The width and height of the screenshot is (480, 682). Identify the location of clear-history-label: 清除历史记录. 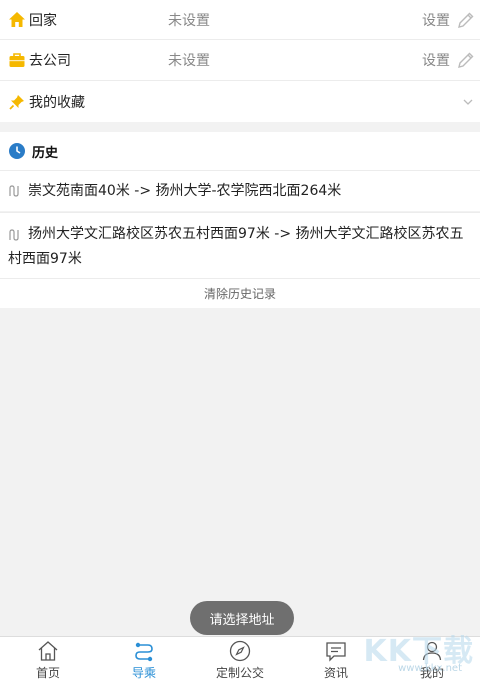
(239, 294).